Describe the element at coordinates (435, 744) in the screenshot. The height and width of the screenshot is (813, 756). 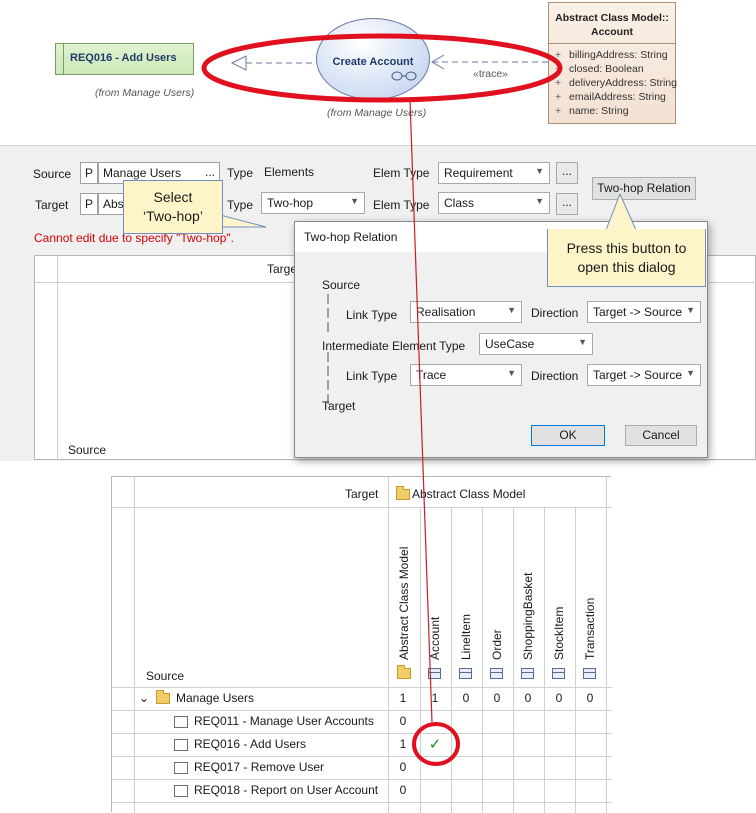
I see `relationship-check-icon: ✓` at that location.